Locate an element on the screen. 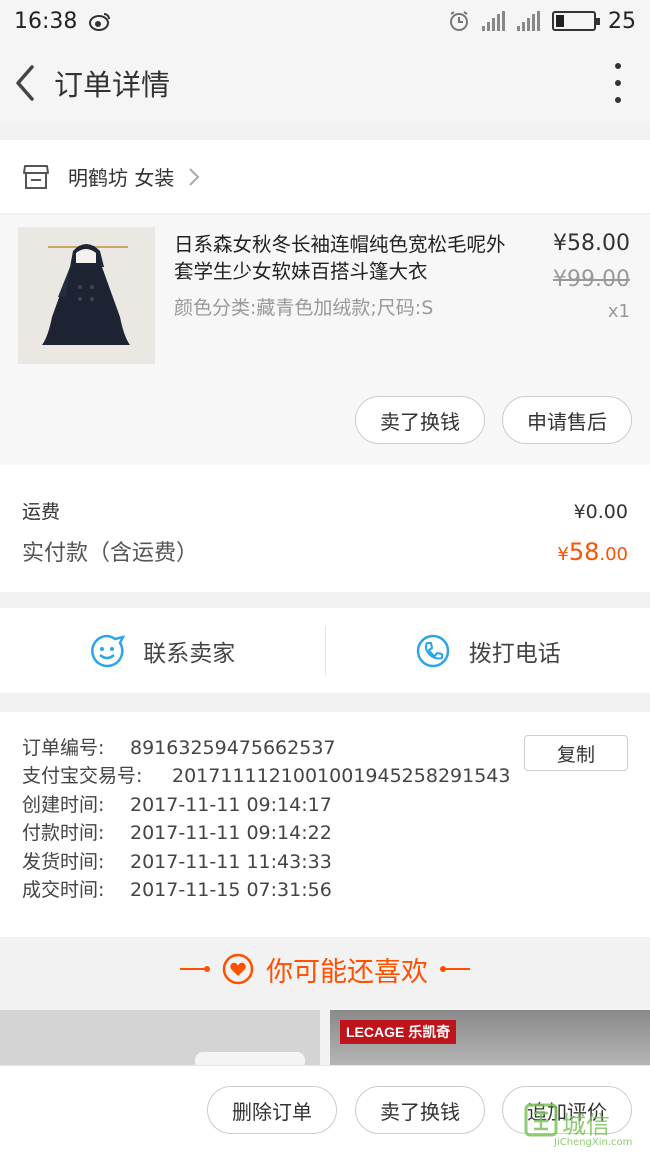  back-arrow-icon is located at coordinates (26, 83).